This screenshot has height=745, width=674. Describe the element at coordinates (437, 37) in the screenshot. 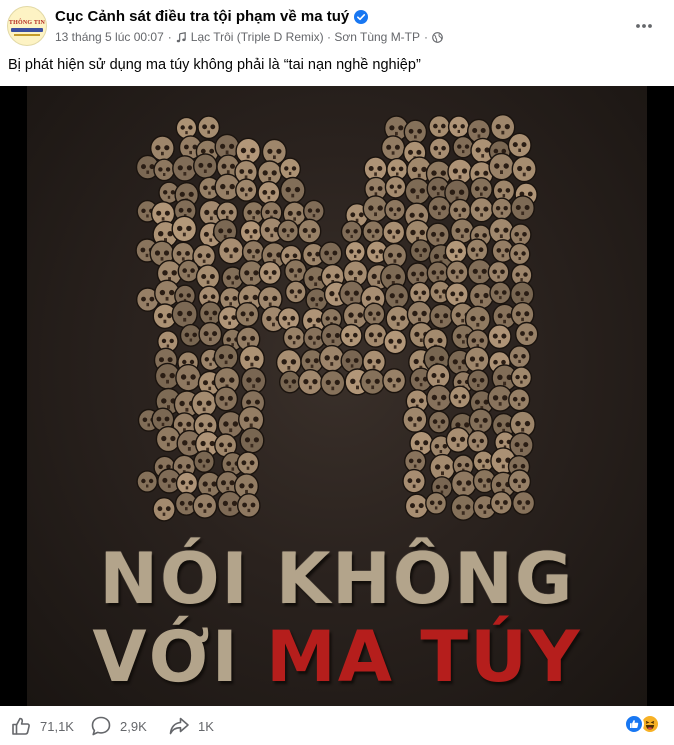

I see `globe-icon` at that location.